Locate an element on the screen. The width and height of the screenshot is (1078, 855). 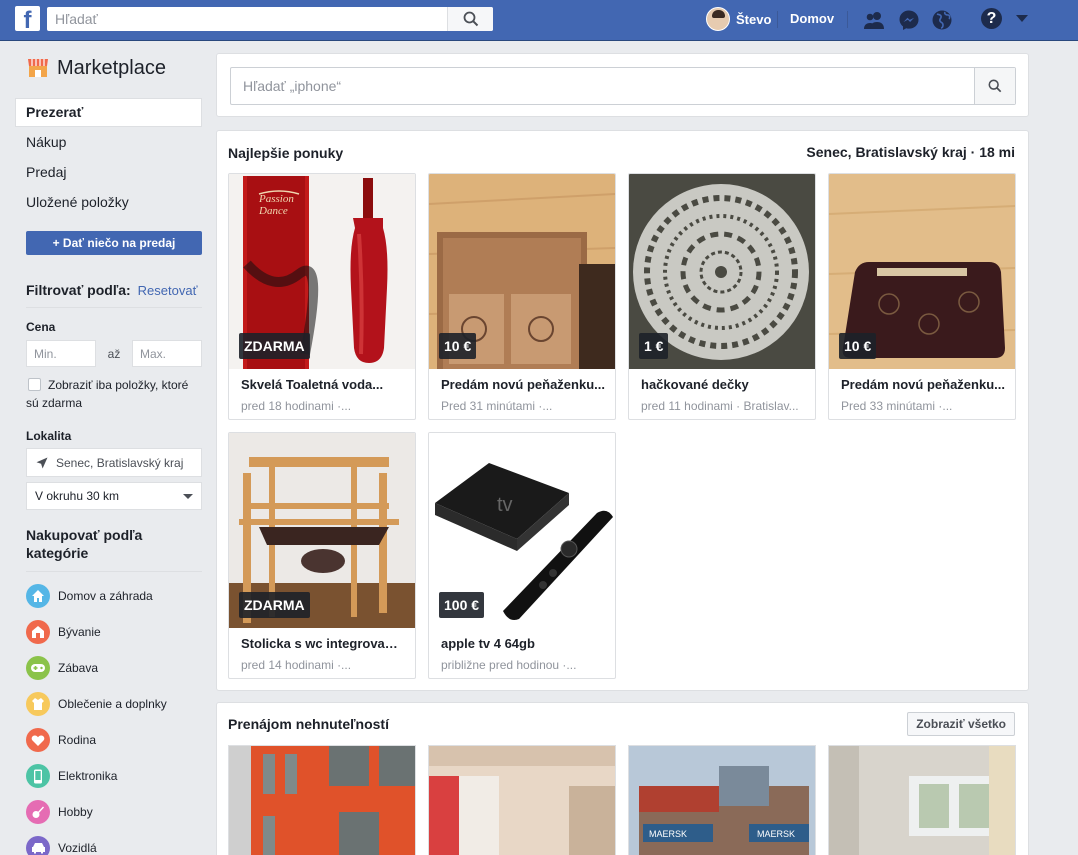
category-family: Rodina is located at coordinates (114, 740).